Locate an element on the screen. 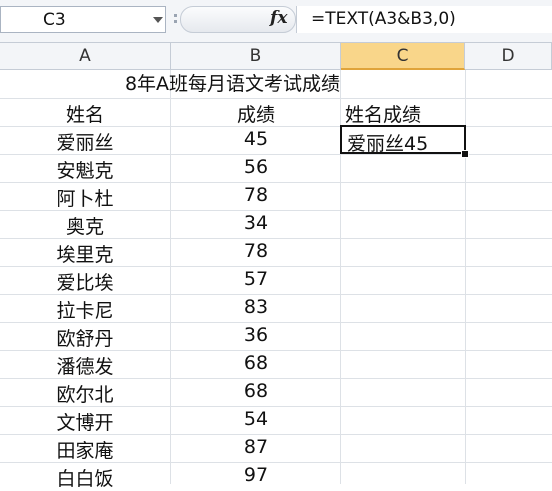 This screenshot has width=552, height=491. name-cell: 爱丽丝 is located at coordinates (85, 141).